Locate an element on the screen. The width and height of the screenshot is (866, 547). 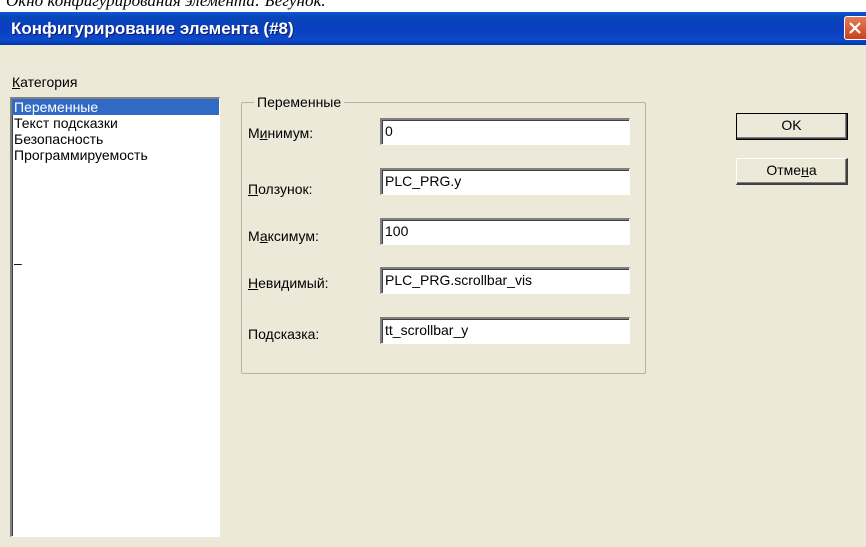
invisible-input: PLC_PRG.scrollbar_vis is located at coordinates (505, 280).